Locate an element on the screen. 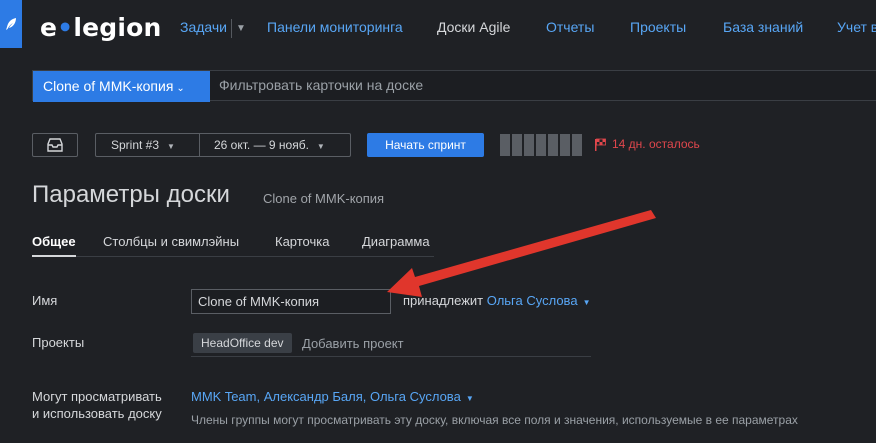 Image resolution: width=876 pixels, height=443 pixels. backlog-tray-button is located at coordinates (55, 145).